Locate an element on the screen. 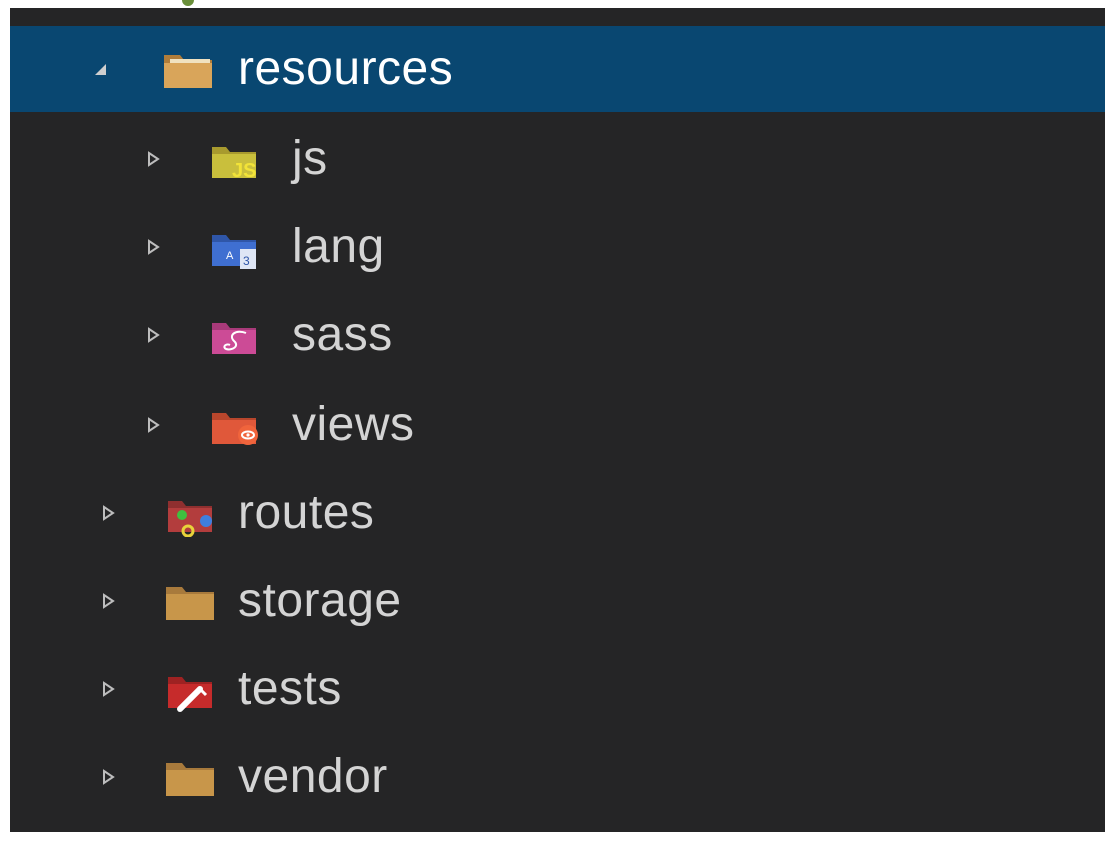  tree-item-lang: A 3 lang is located at coordinates (557, 247).